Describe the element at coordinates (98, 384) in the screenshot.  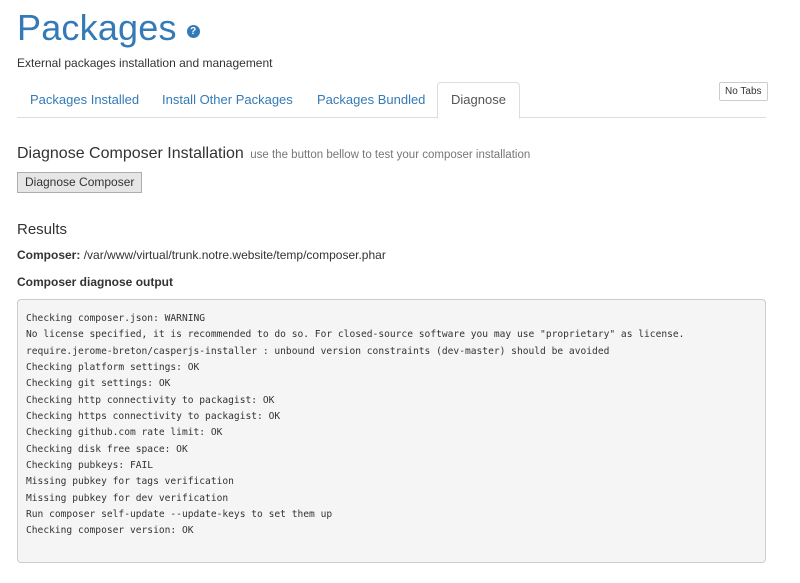
I see `output-line: Checking git settings: OK` at that location.